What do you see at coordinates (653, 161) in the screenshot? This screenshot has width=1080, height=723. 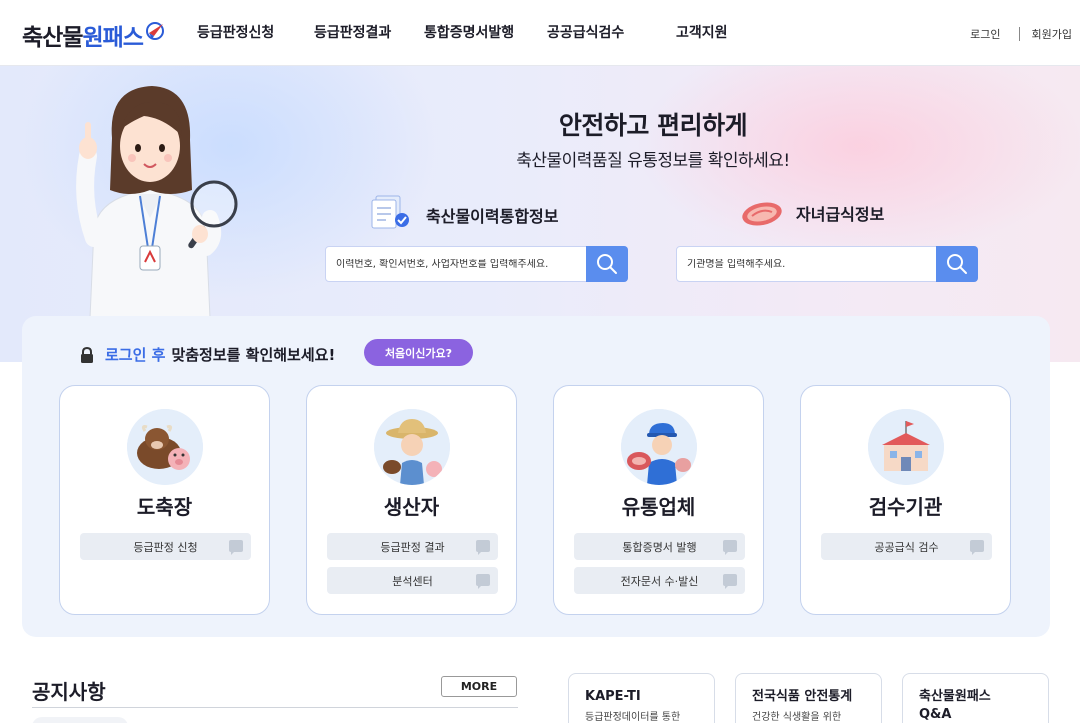 I see `hero-subtitle: 축산물이력품질 유통정보를 확인하세요!` at bounding box center [653, 161].